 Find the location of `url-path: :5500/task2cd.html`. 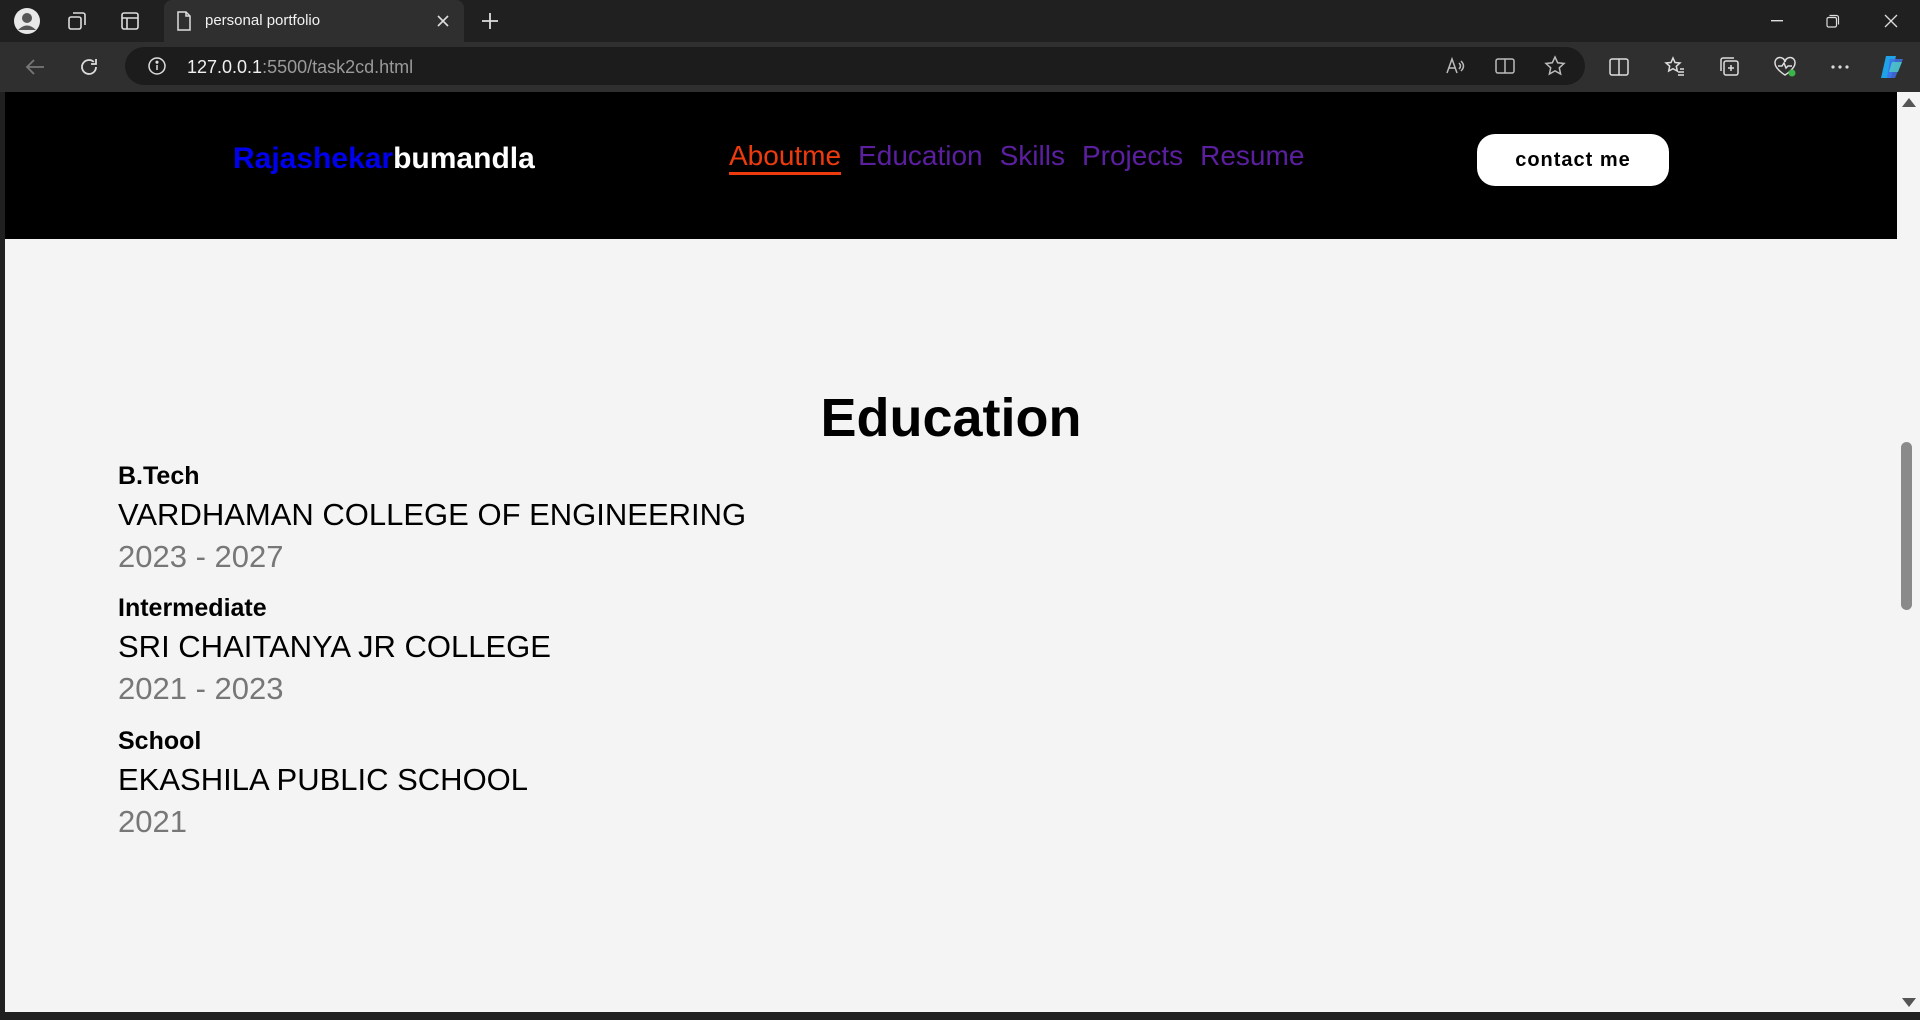

url-path: :5500/task2cd.html is located at coordinates (338, 67).